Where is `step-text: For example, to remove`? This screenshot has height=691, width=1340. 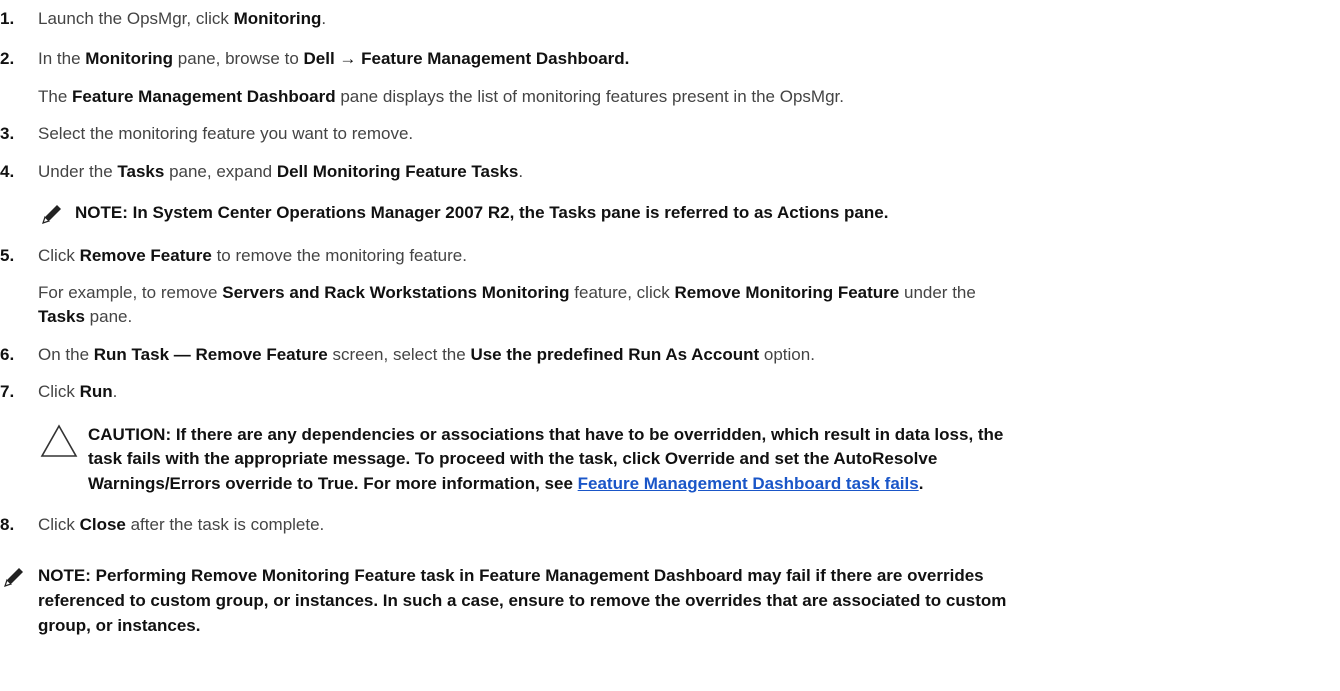
step-text: For example, to remove is located at coordinates (130, 292).